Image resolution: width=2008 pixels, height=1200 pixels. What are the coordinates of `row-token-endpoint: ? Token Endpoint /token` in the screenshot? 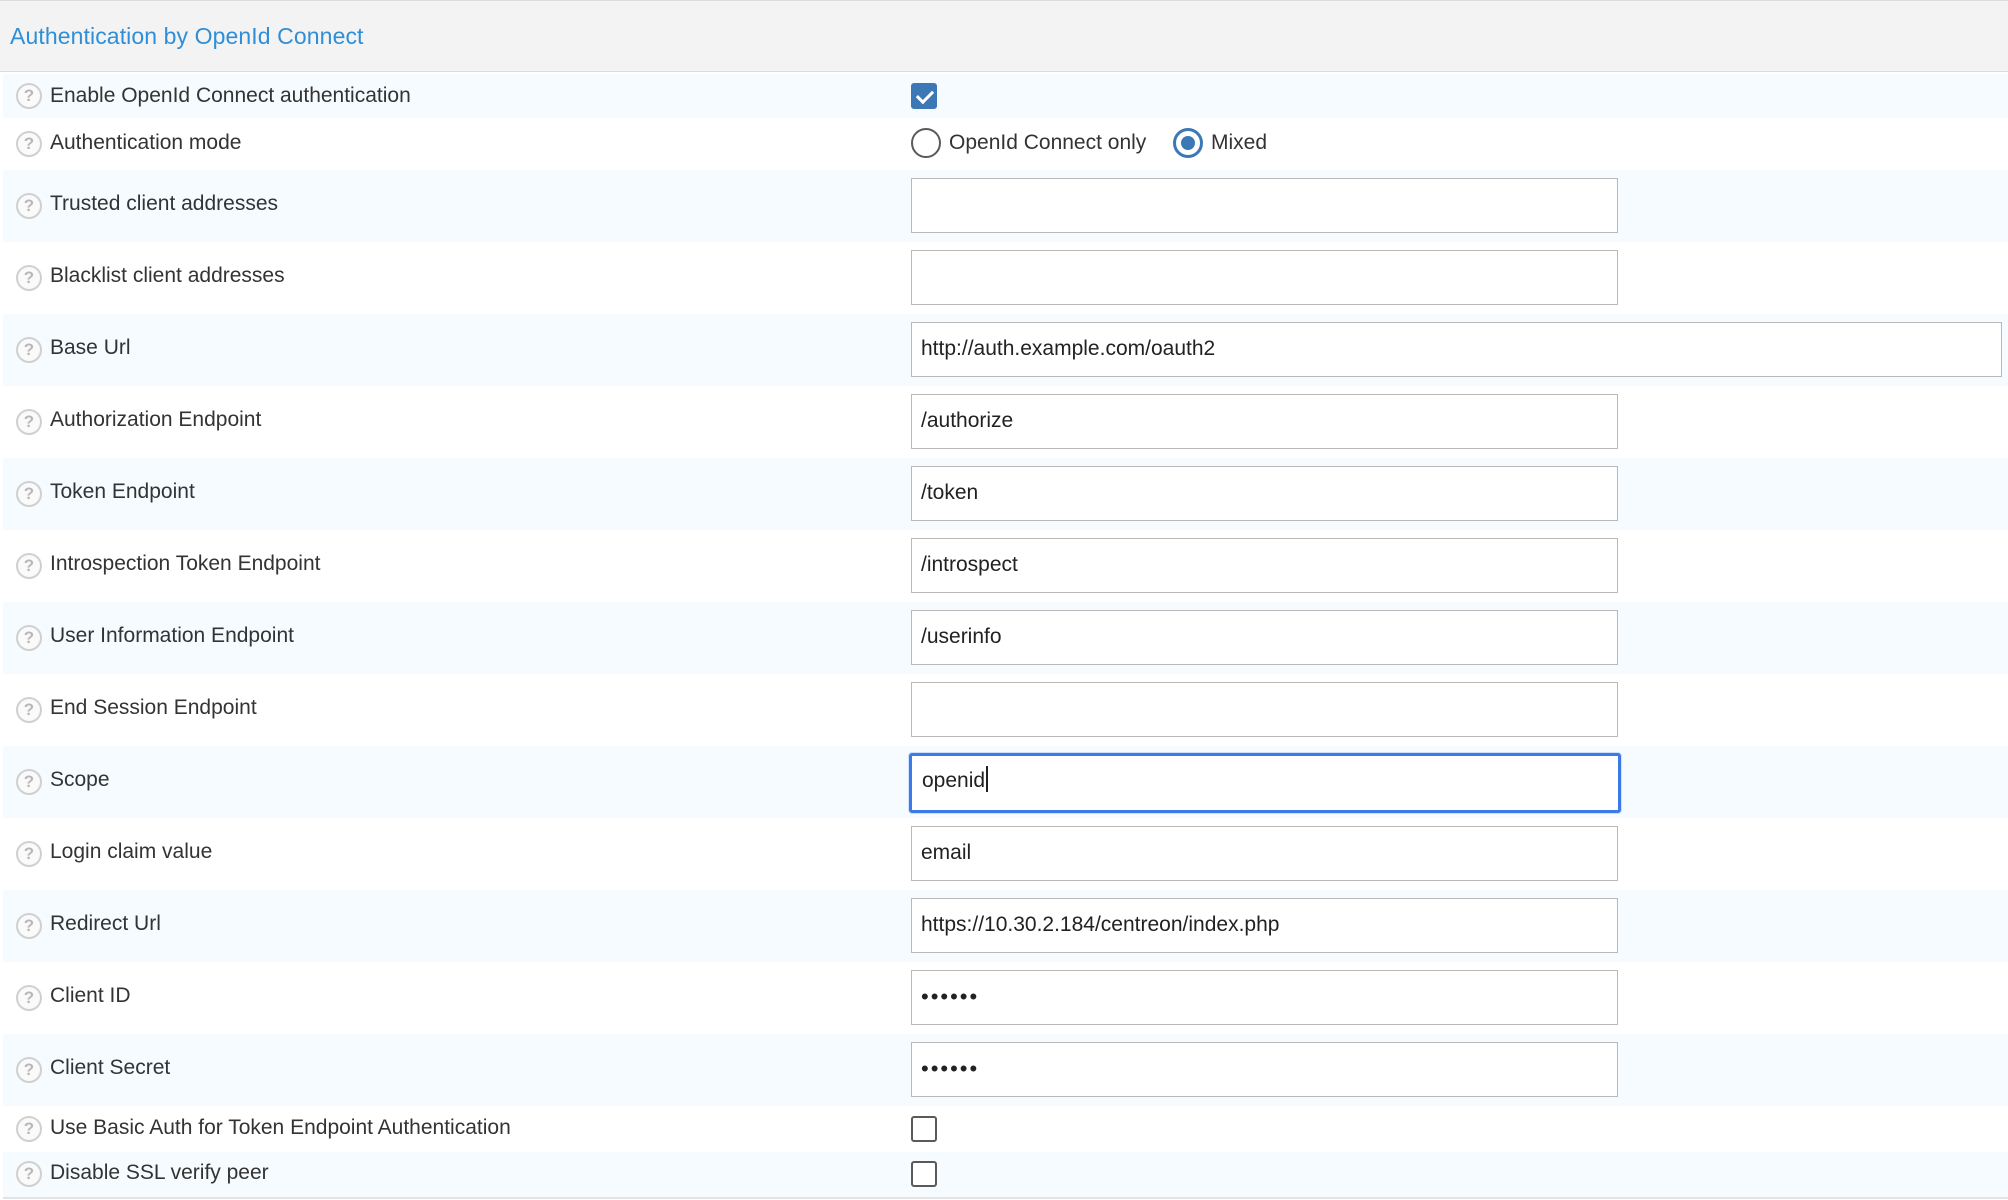 It's located at (1005, 494).